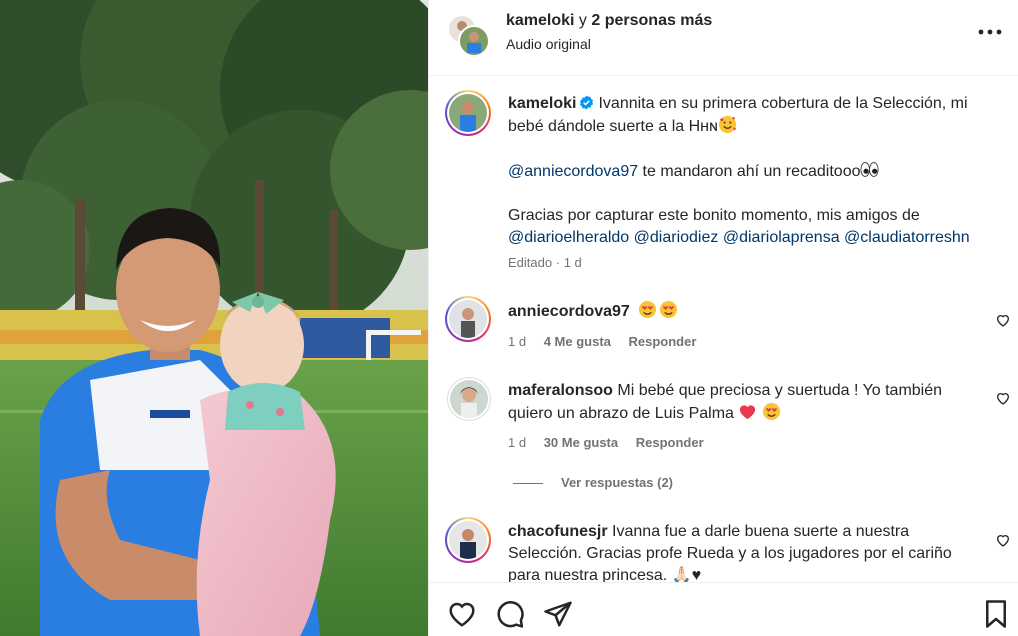 The width and height of the screenshot is (1018, 636). I want to click on verified-badge-icon, so click(587, 102).